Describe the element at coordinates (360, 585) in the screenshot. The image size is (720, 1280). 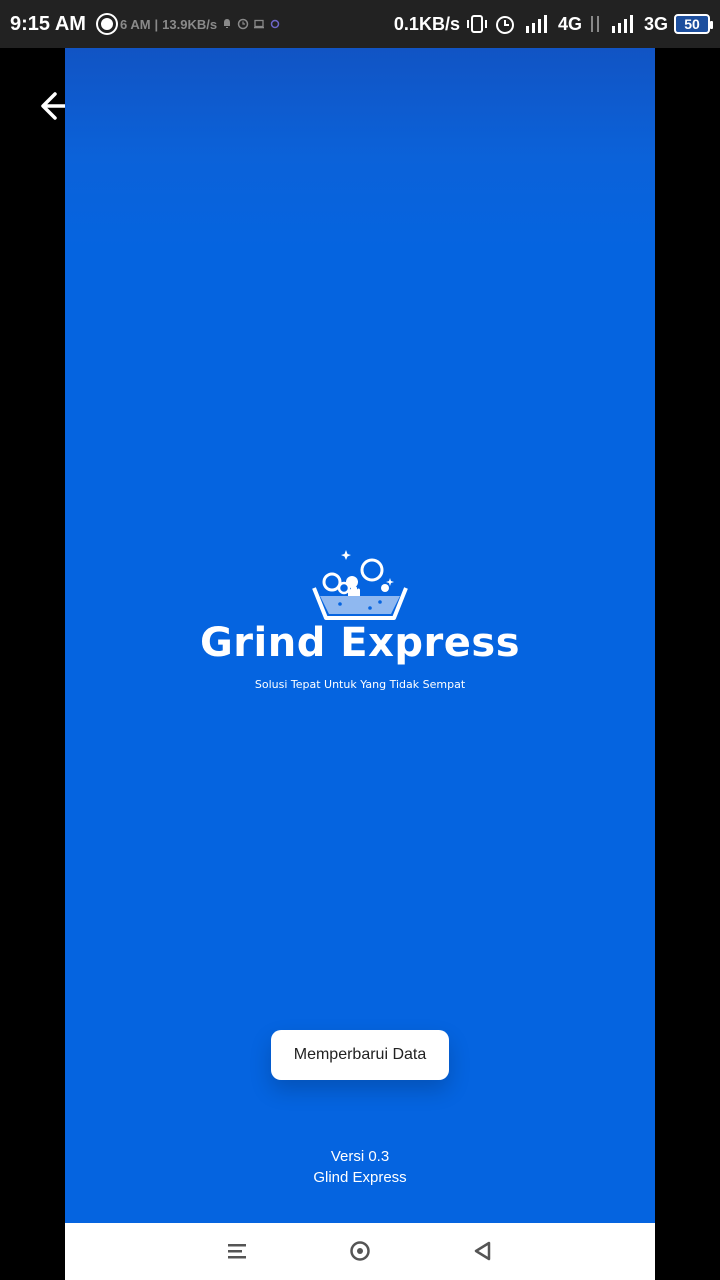
I see `laundry-basket-bubbles-icon` at that location.